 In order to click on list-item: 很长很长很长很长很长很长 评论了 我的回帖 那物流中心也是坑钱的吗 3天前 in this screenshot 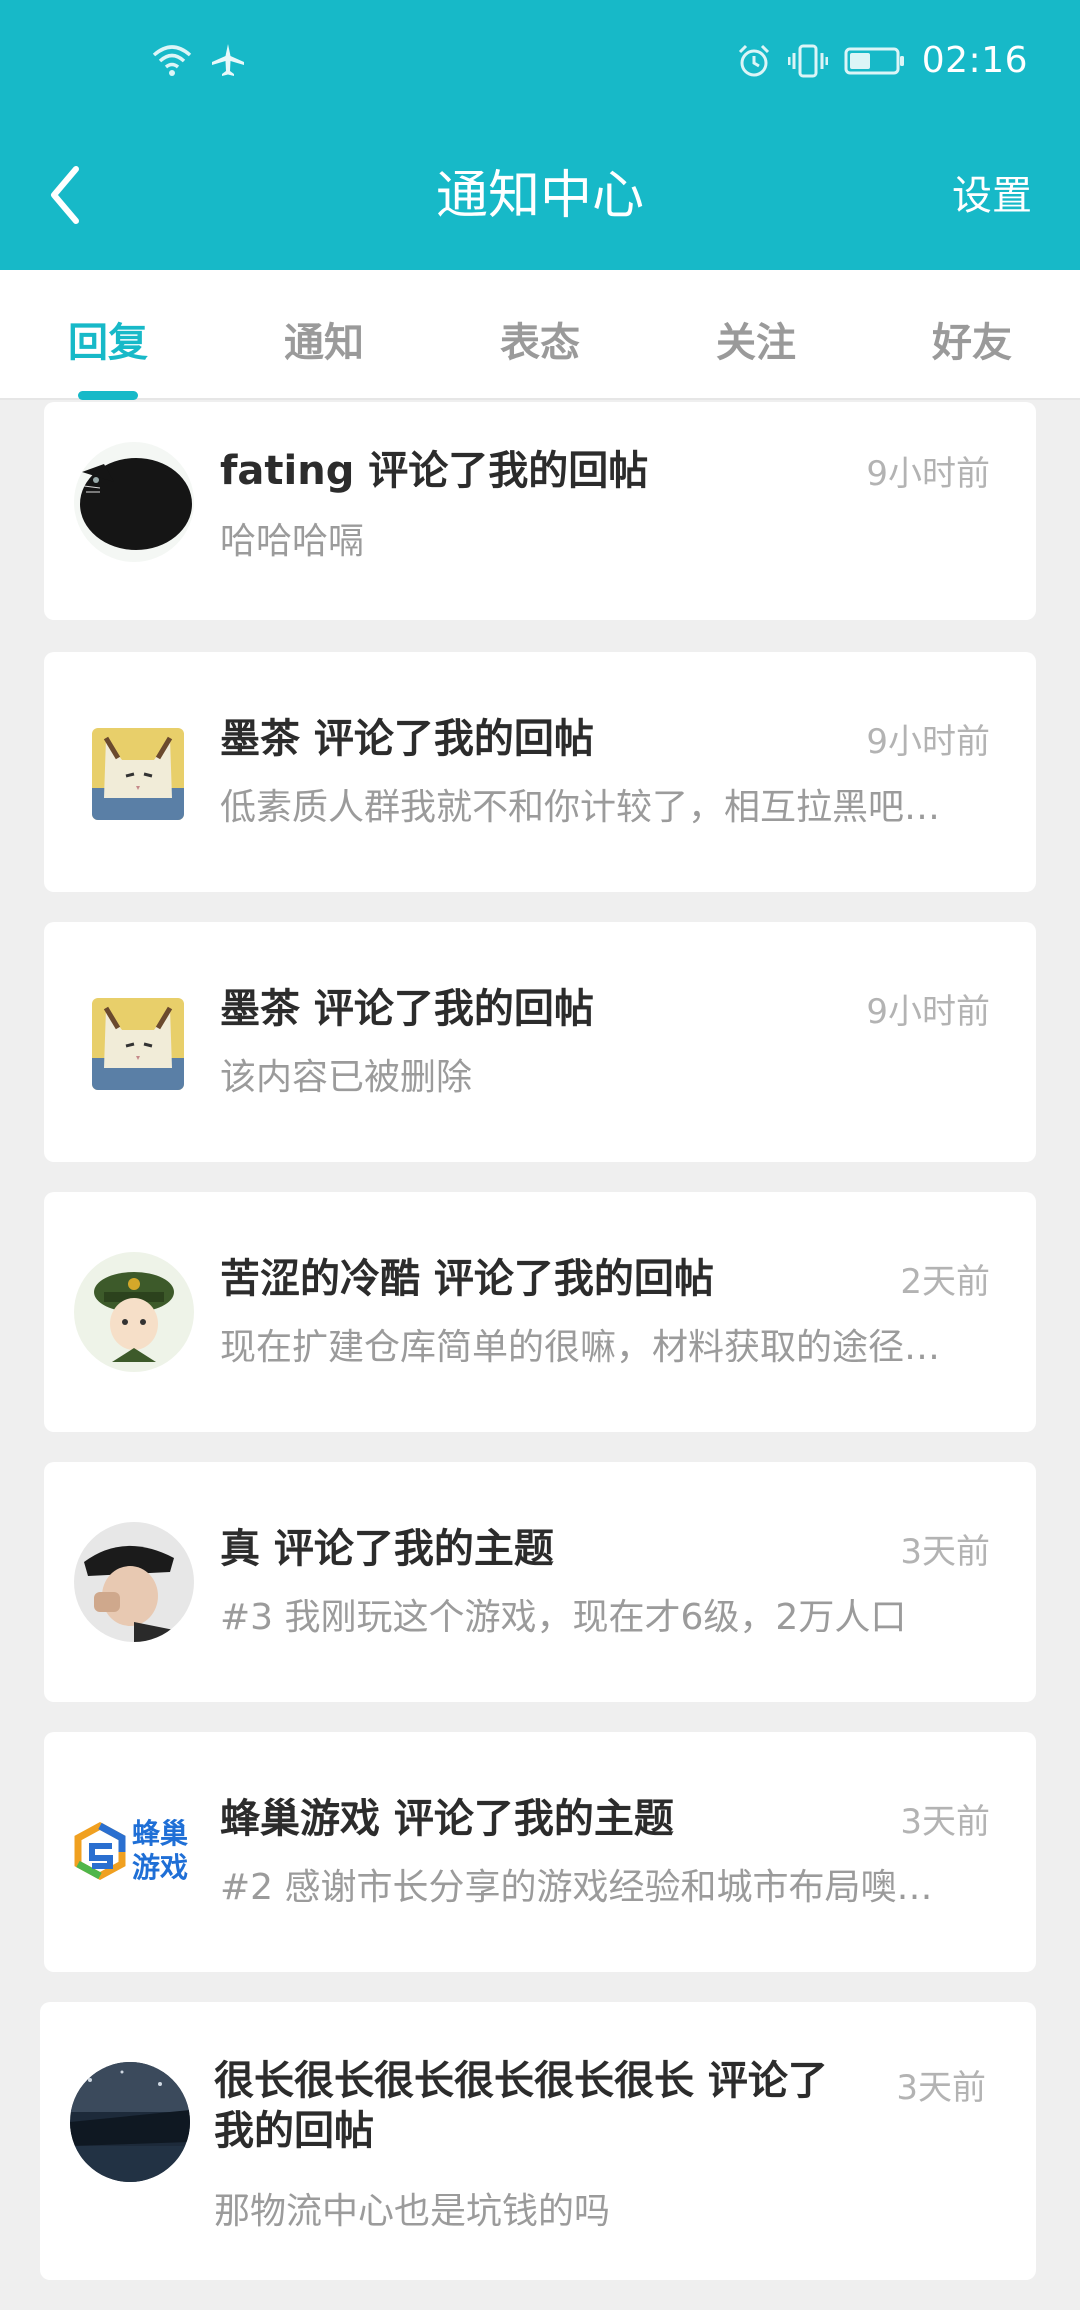, I will do `click(538, 2141)`.